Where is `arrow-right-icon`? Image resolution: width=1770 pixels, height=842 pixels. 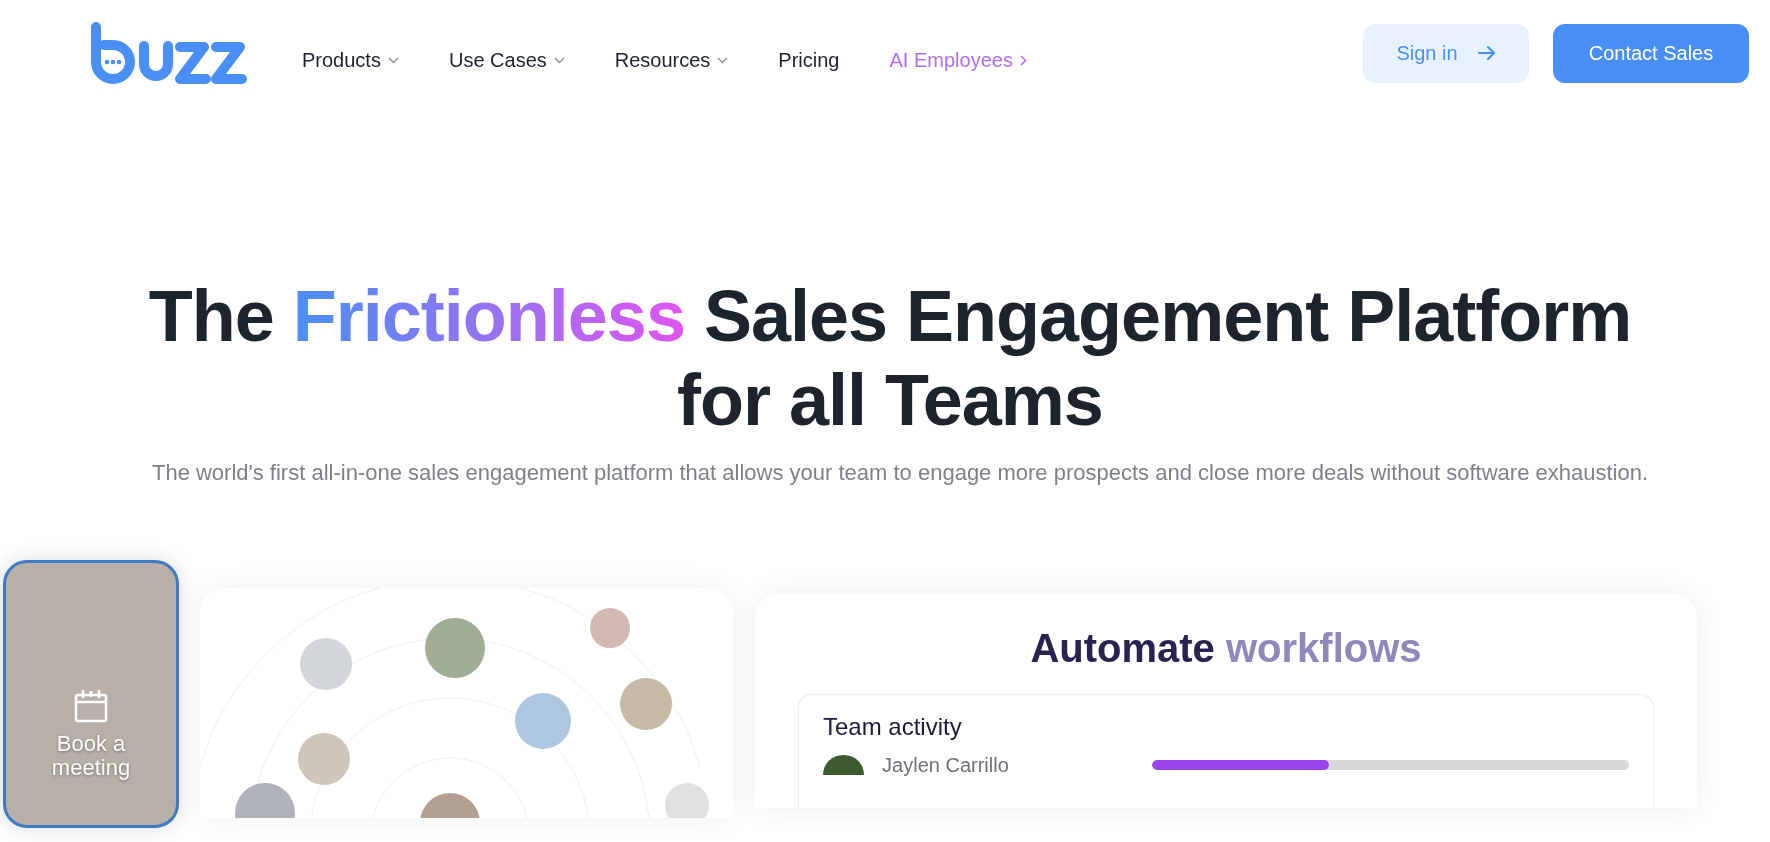 arrow-right-icon is located at coordinates (1486, 53).